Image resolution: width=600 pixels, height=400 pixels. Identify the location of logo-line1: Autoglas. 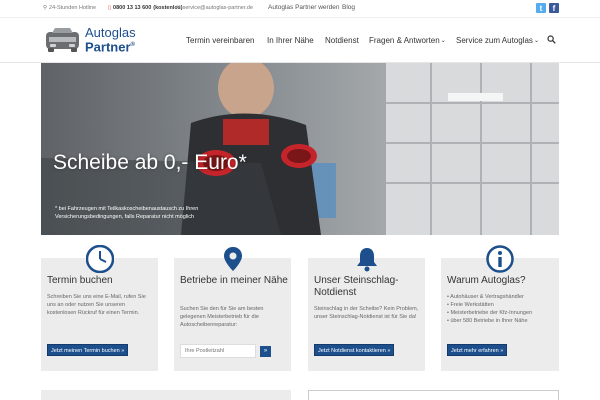
(110, 32).